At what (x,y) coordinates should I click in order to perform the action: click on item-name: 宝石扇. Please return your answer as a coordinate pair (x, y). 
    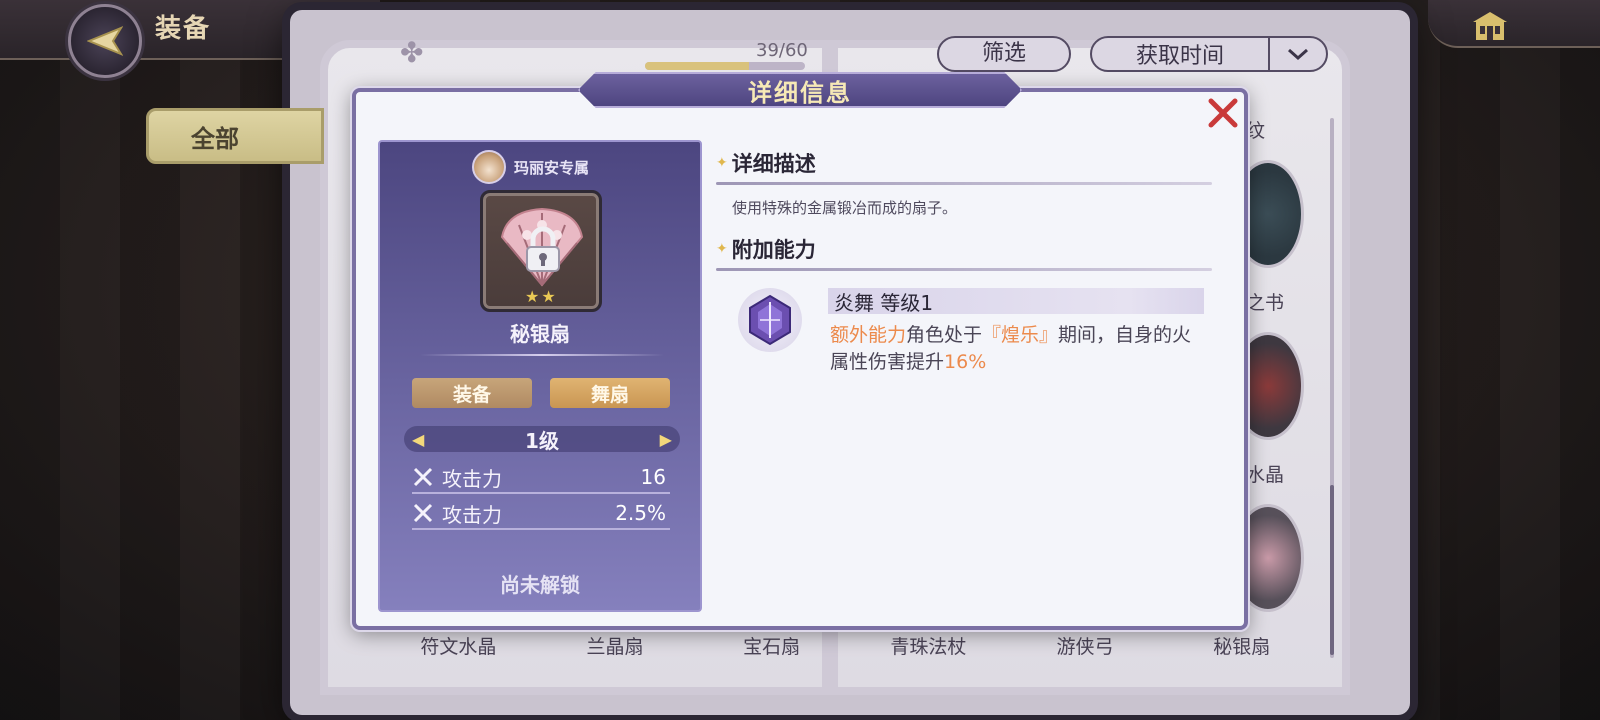
    Looking at the image, I should click on (771, 645).